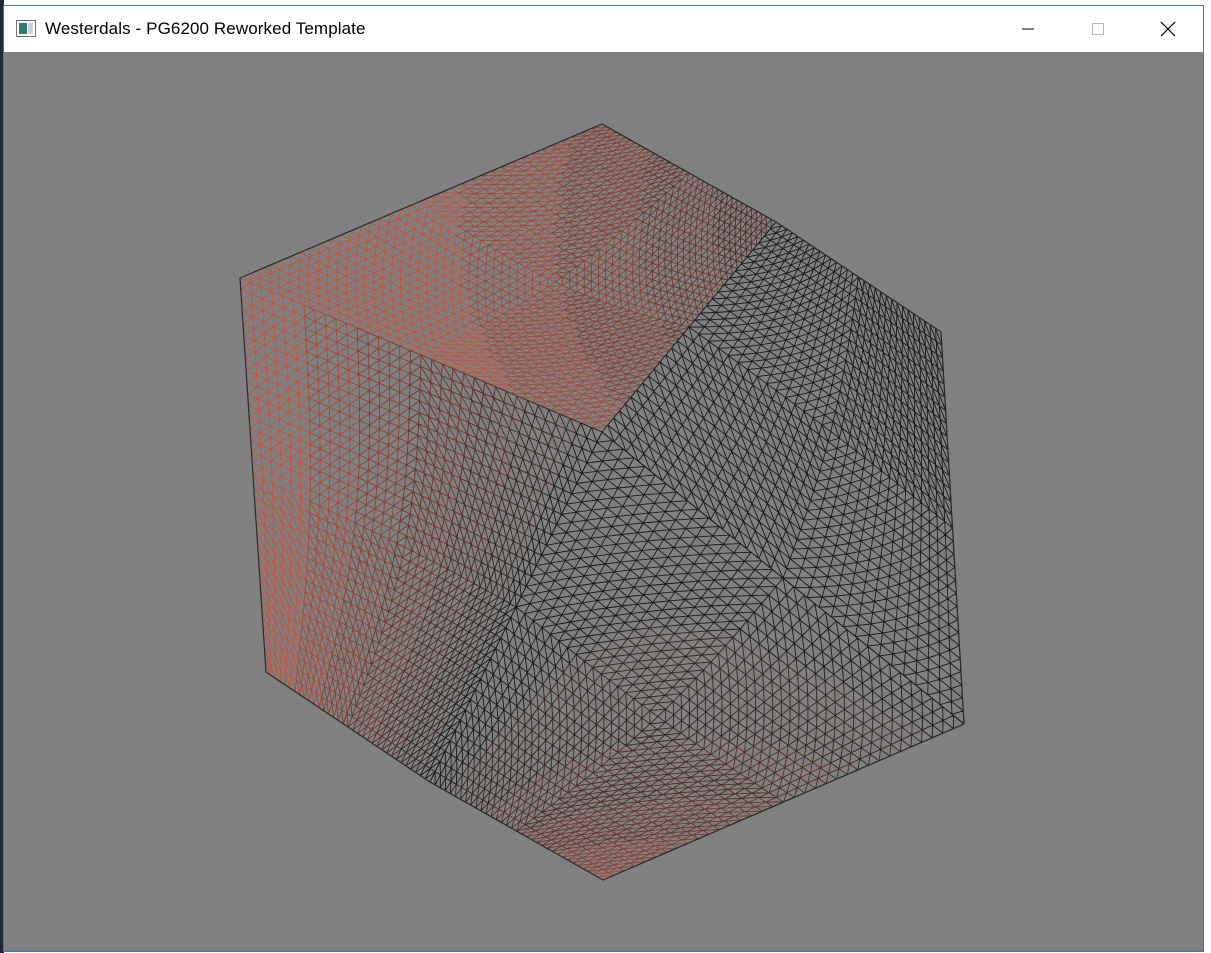  I want to click on app-icon, so click(26, 28).